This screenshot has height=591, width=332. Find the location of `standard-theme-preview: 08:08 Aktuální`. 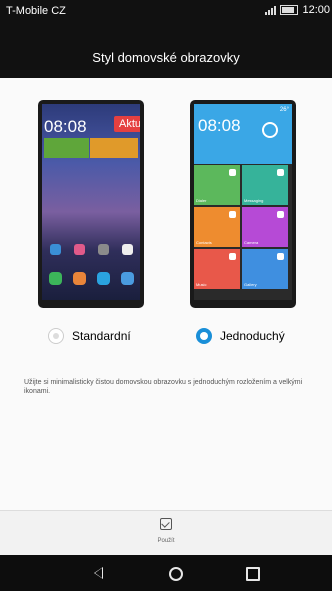

standard-theme-preview: 08:08 Aktuální is located at coordinates (91, 204).